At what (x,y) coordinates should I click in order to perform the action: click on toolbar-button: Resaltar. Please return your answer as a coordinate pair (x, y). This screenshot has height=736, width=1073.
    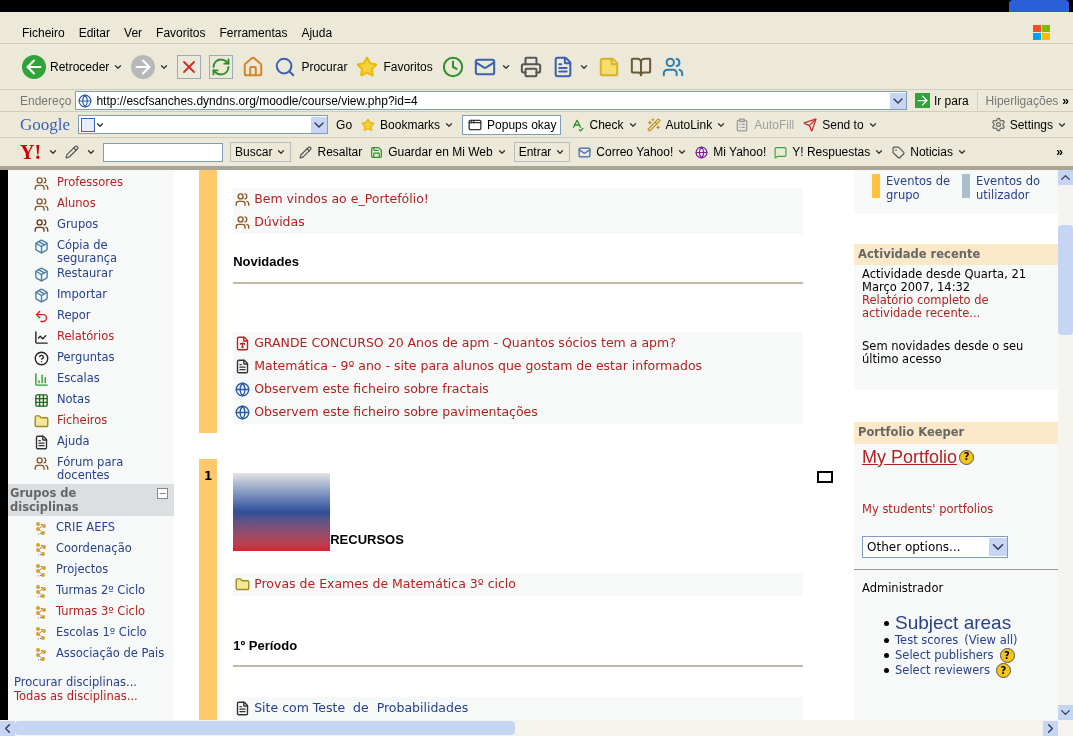
    Looking at the image, I should click on (330, 152).